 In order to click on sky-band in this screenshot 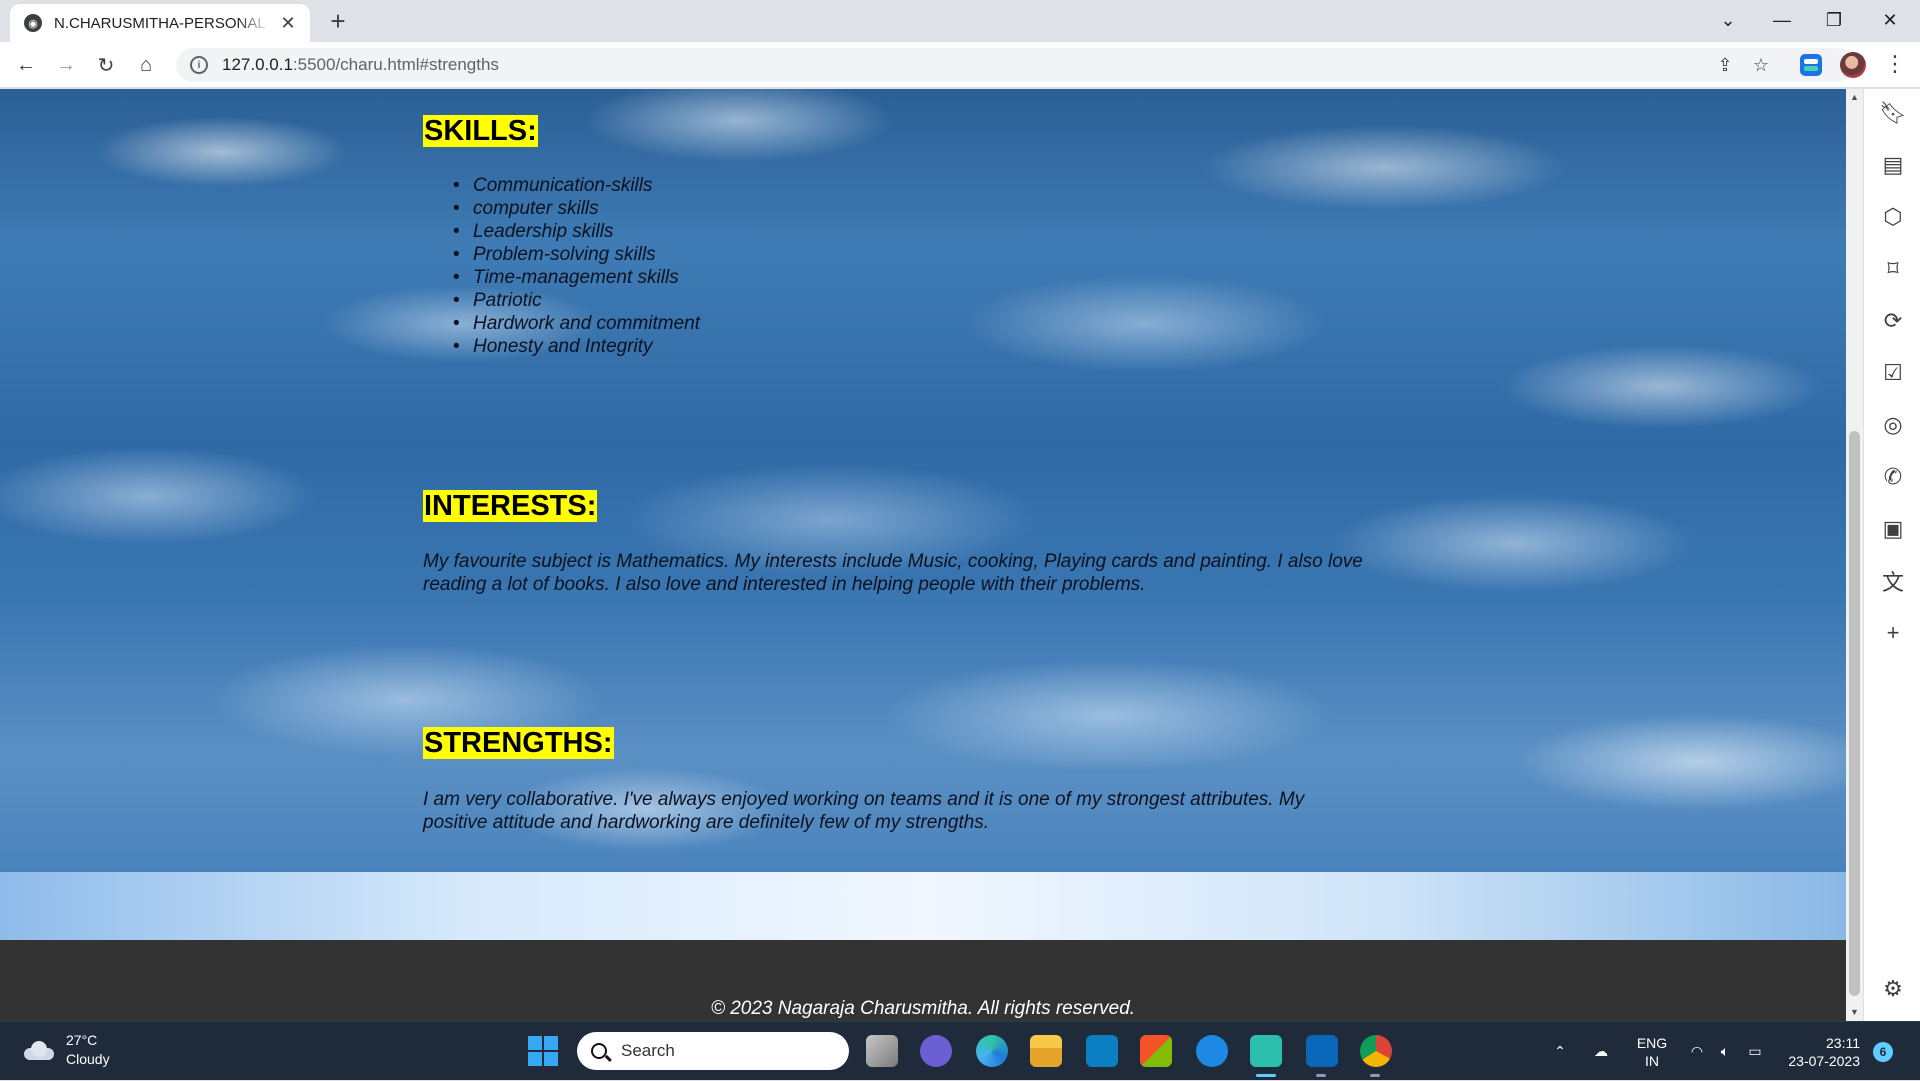, I will do `click(923, 906)`.